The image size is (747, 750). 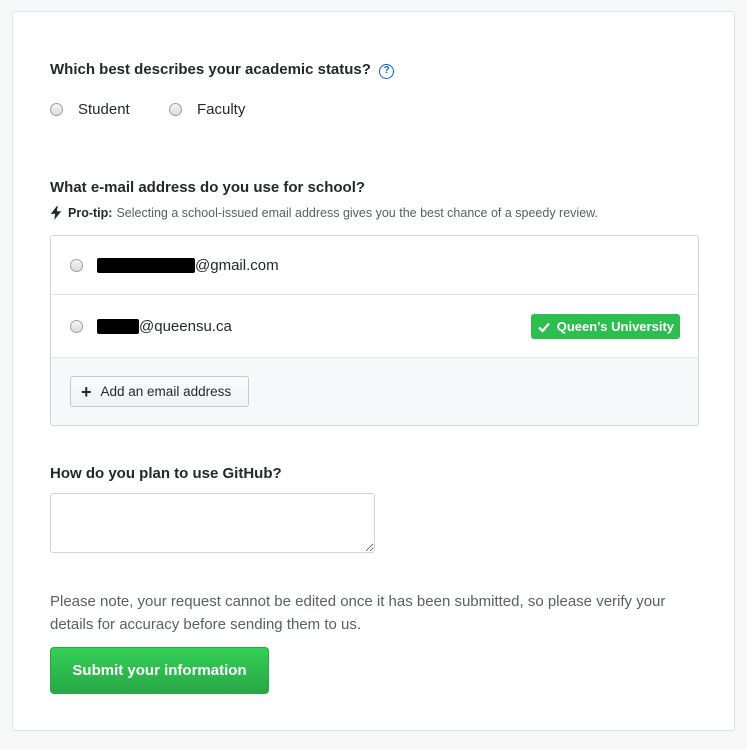 What do you see at coordinates (166, 473) in the screenshot?
I see `usage-question: How do you plan to use GitHub?` at bounding box center [166, 473].